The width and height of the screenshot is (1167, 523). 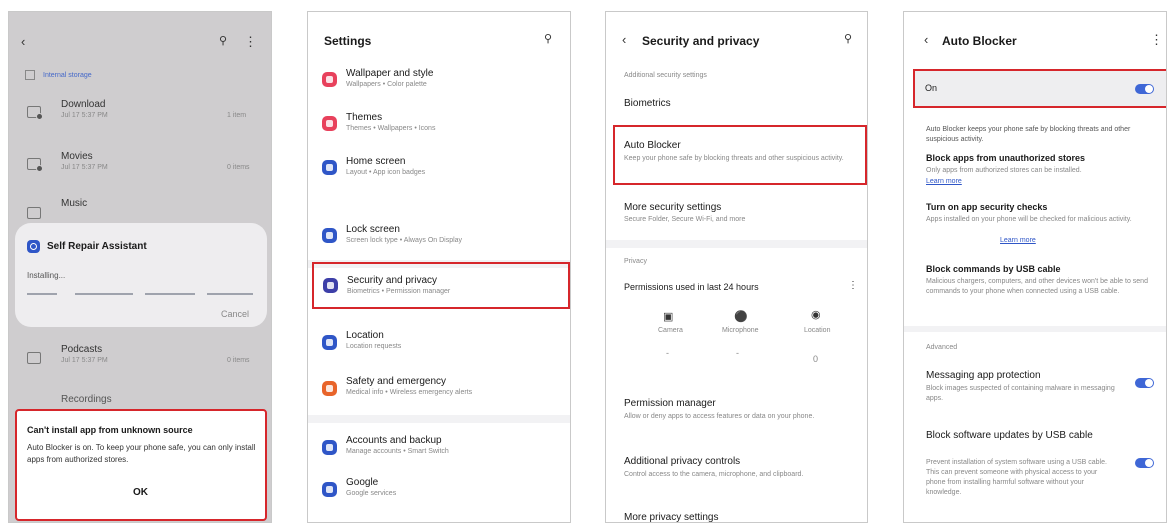 What do you see at coordinates (816, 359) in the screenshot?
I see `perm-count: 0` at bounding box center [816, 359].